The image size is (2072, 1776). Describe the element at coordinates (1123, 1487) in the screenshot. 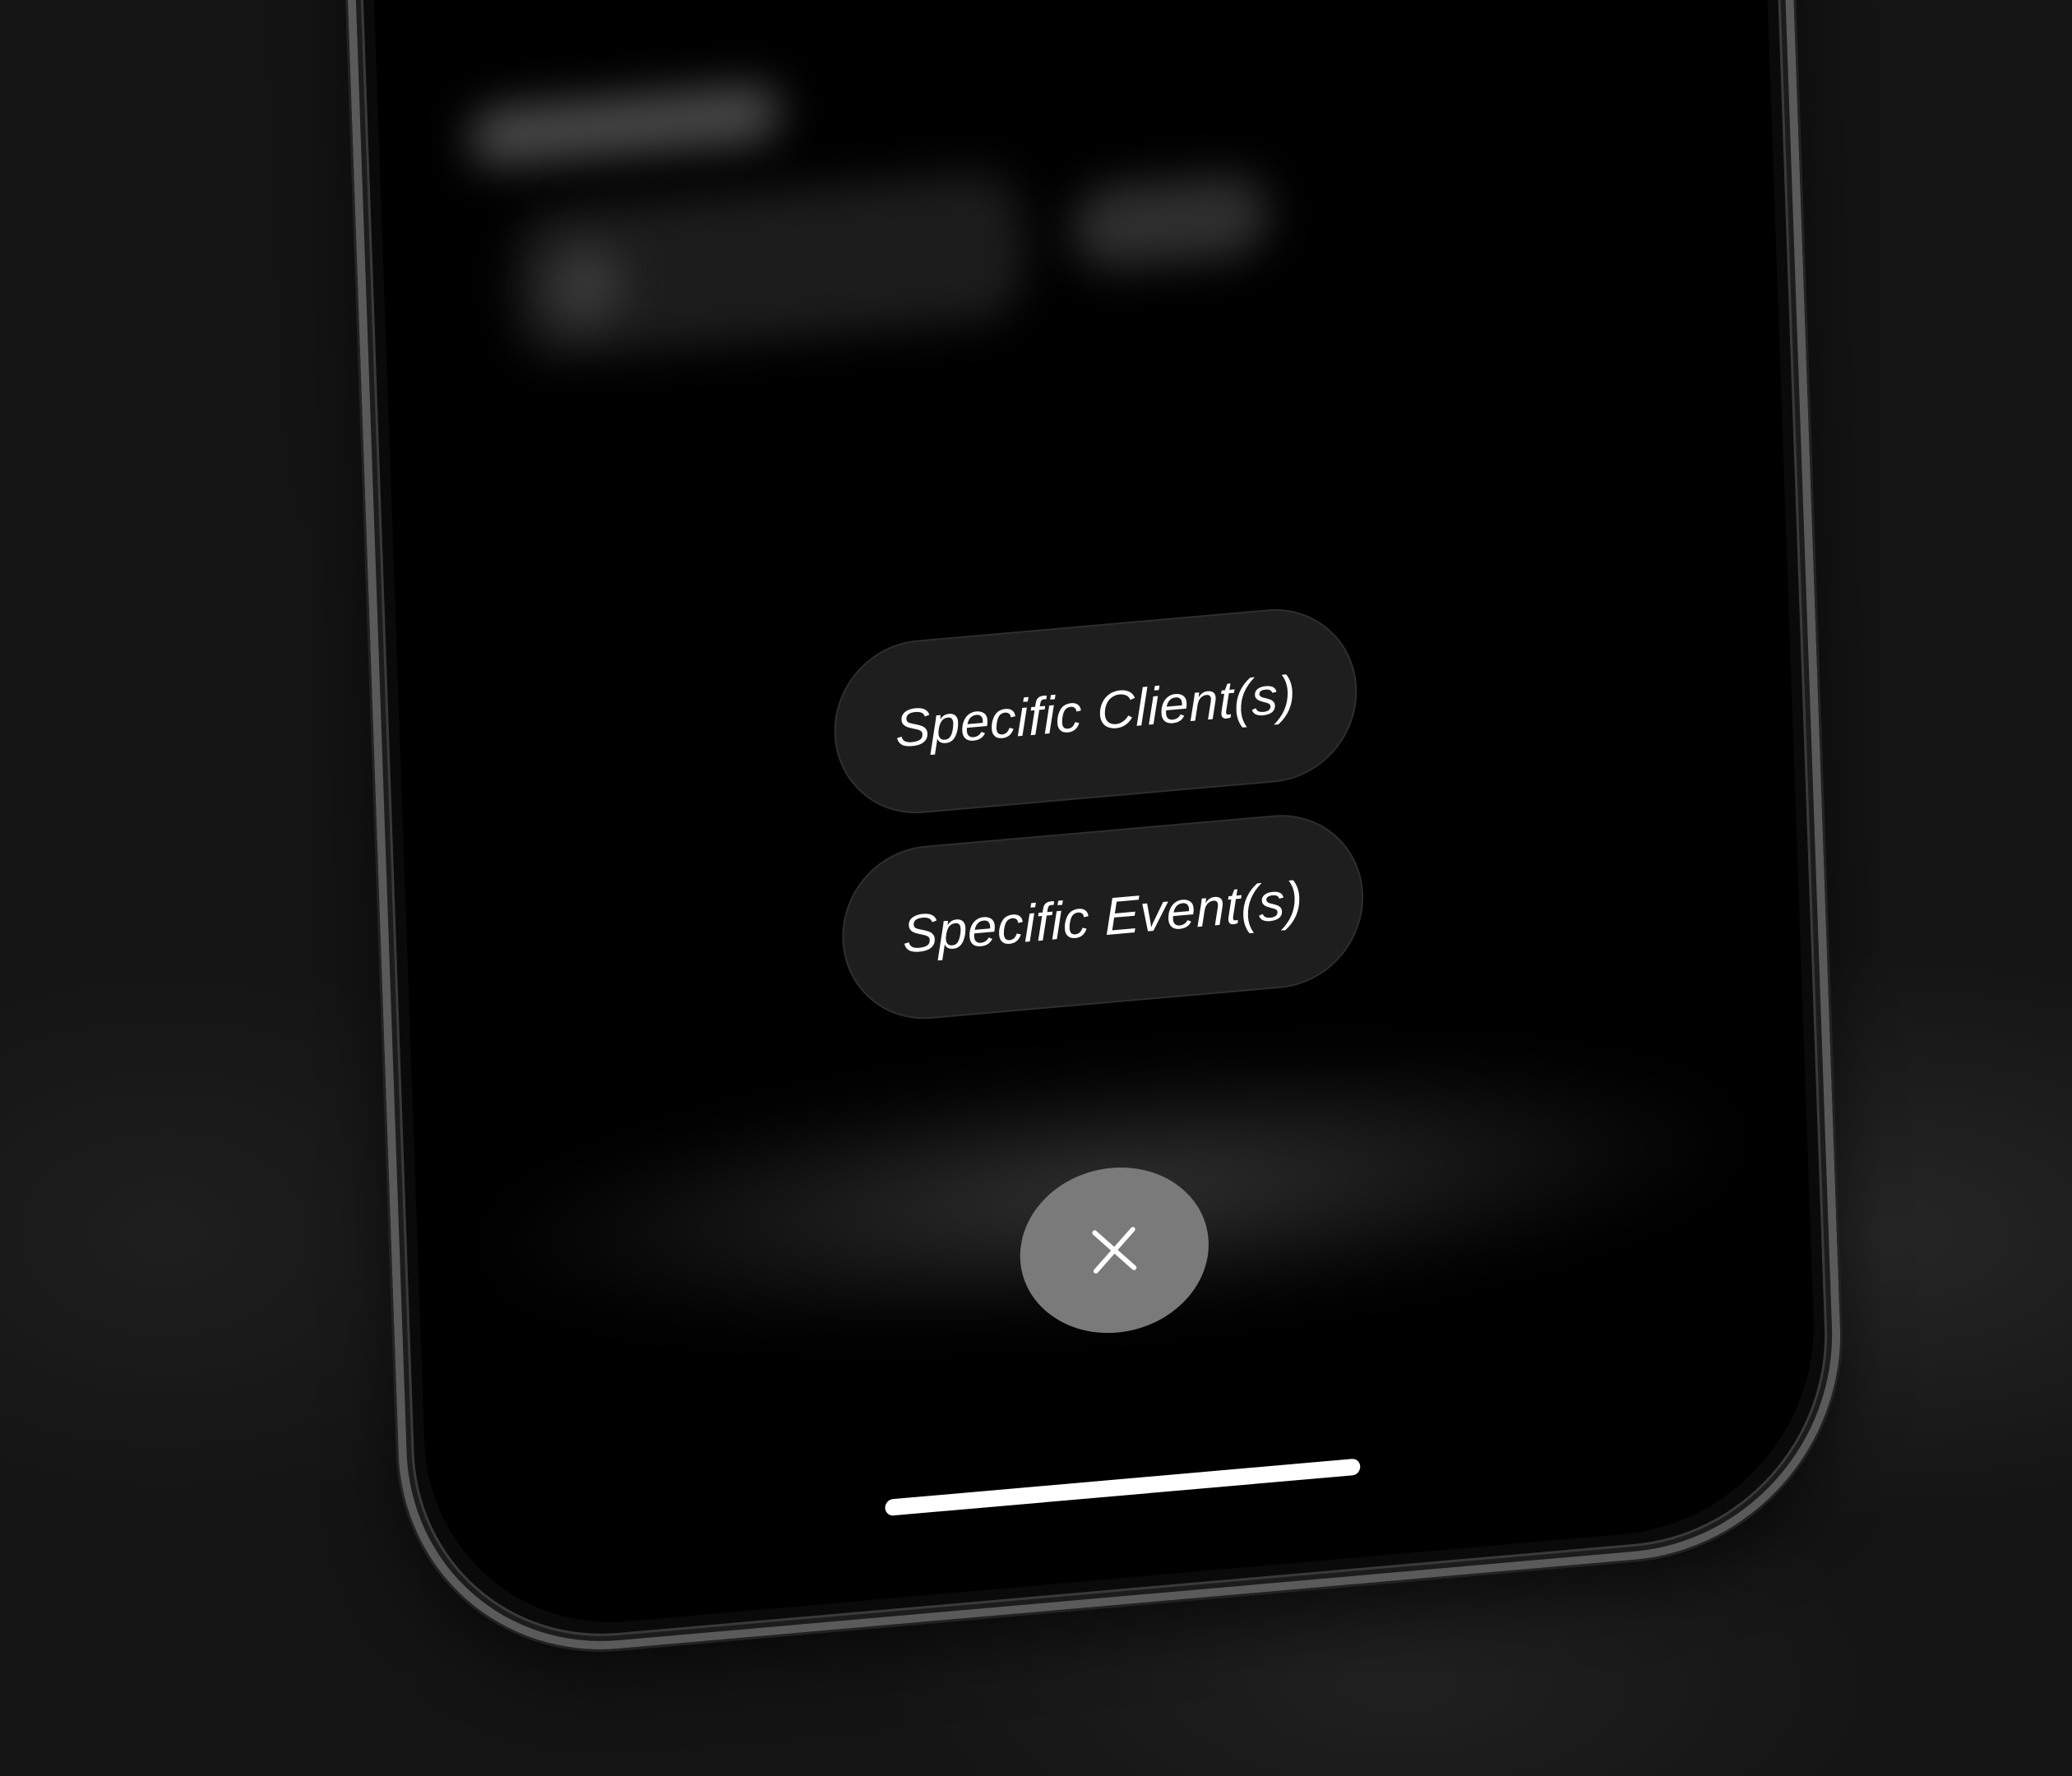

I see `home-indicator` at that location.